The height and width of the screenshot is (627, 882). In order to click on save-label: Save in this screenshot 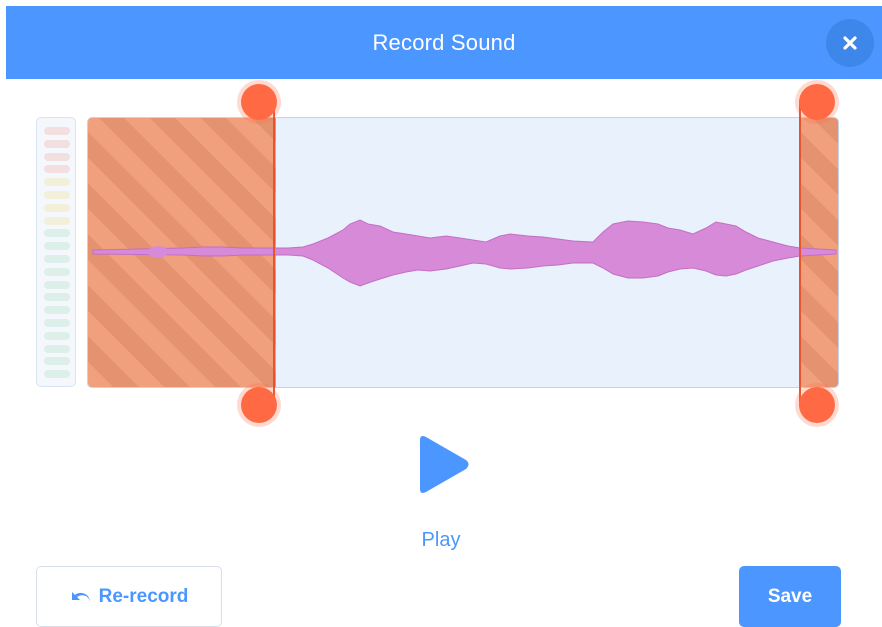, I will do `click(790, 596)`.